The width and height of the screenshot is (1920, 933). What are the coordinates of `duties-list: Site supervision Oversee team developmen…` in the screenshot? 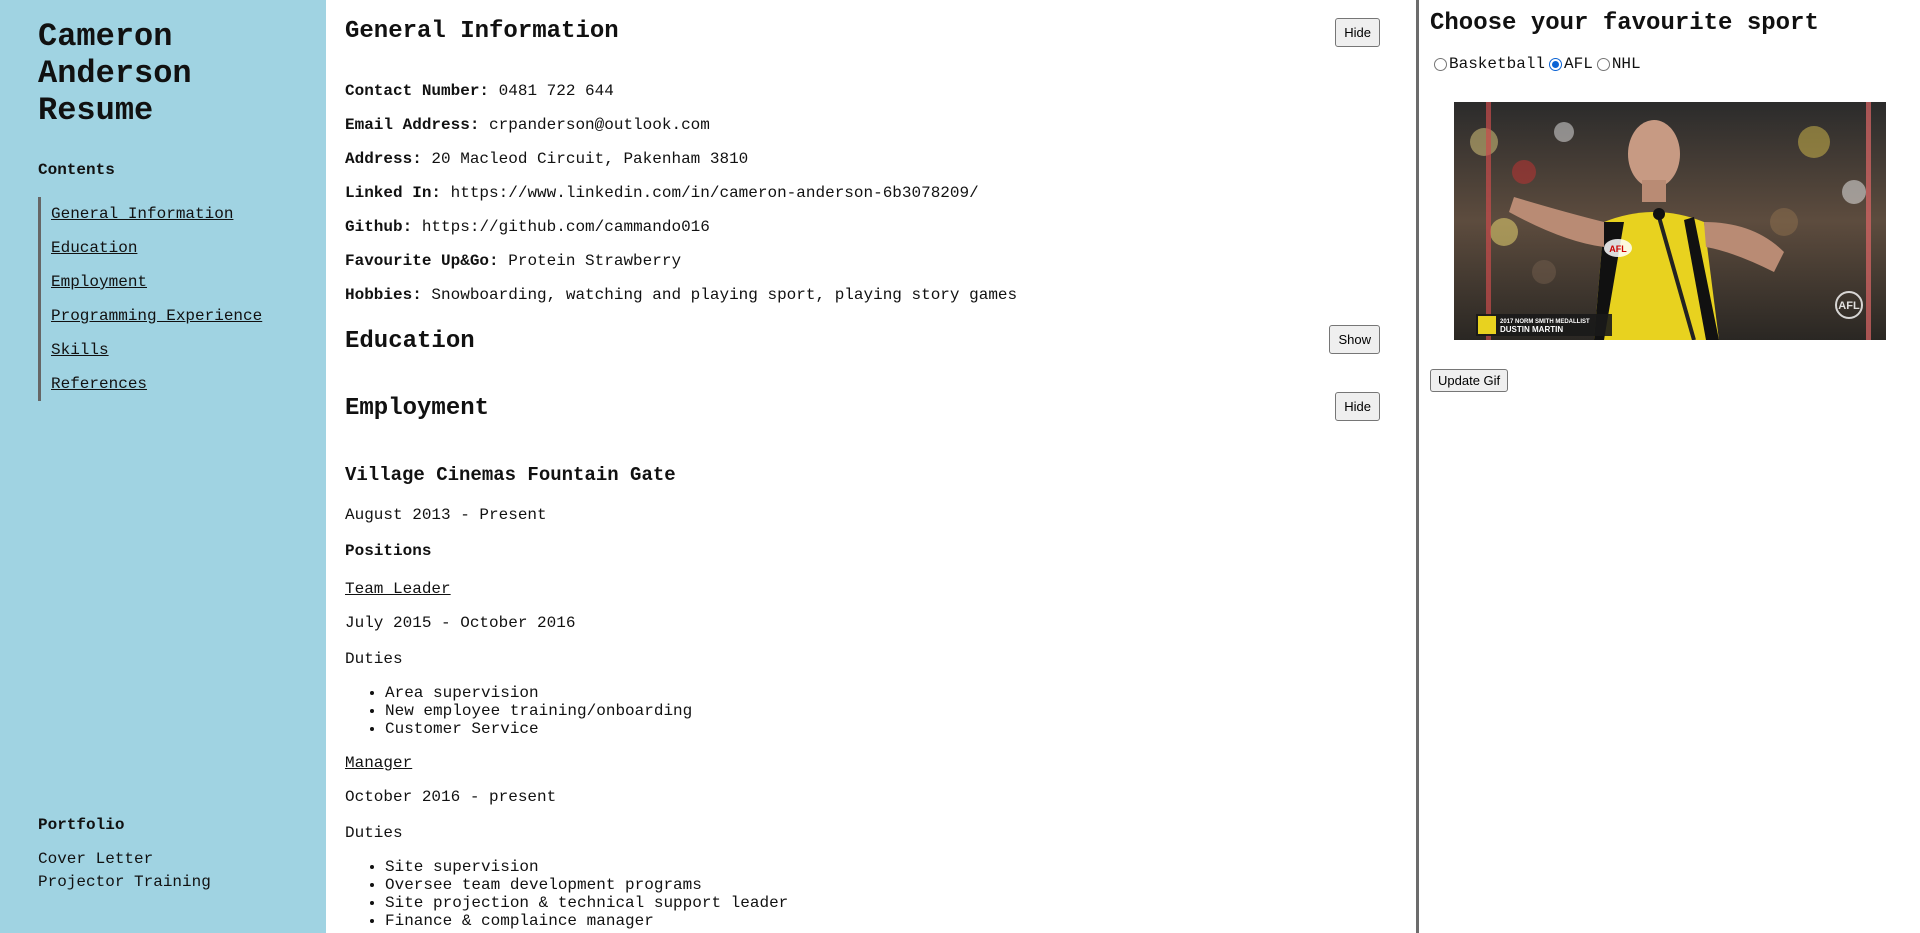 It's located at (862, 894).